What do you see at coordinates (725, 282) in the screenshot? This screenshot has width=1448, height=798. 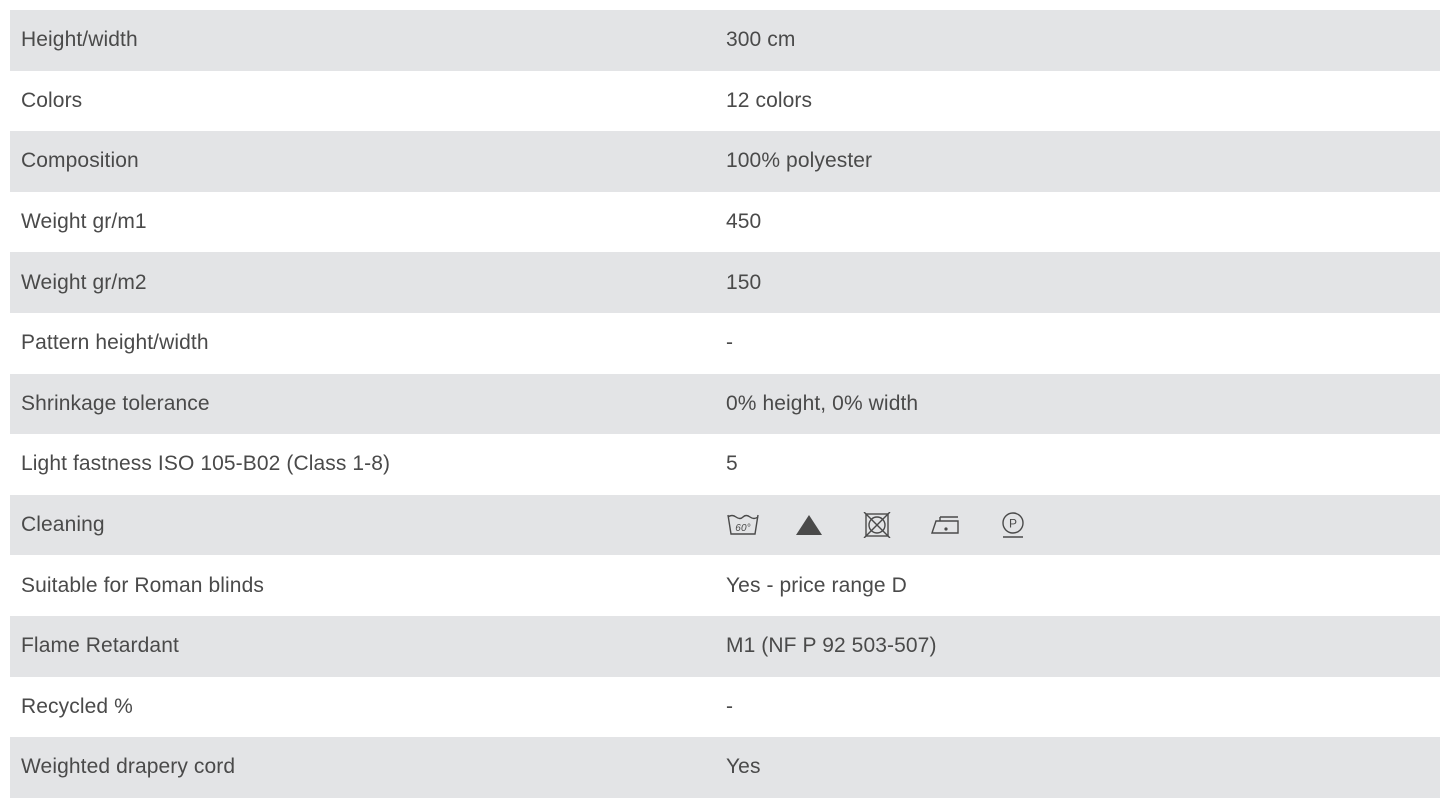 I see `table-row: Weight gr/m2 150` at bounding box center [725, 282].